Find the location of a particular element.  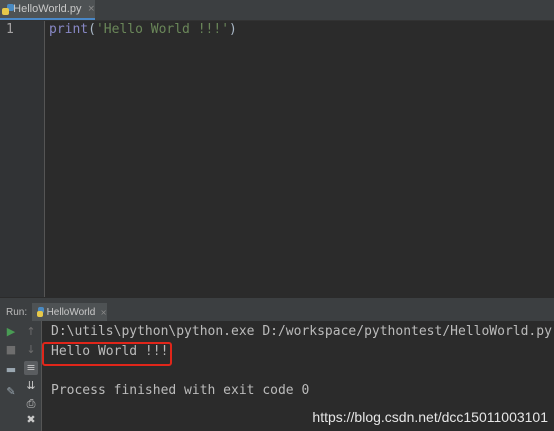

up-arrow-icon: ↑ is located at coordinates (31, 332).